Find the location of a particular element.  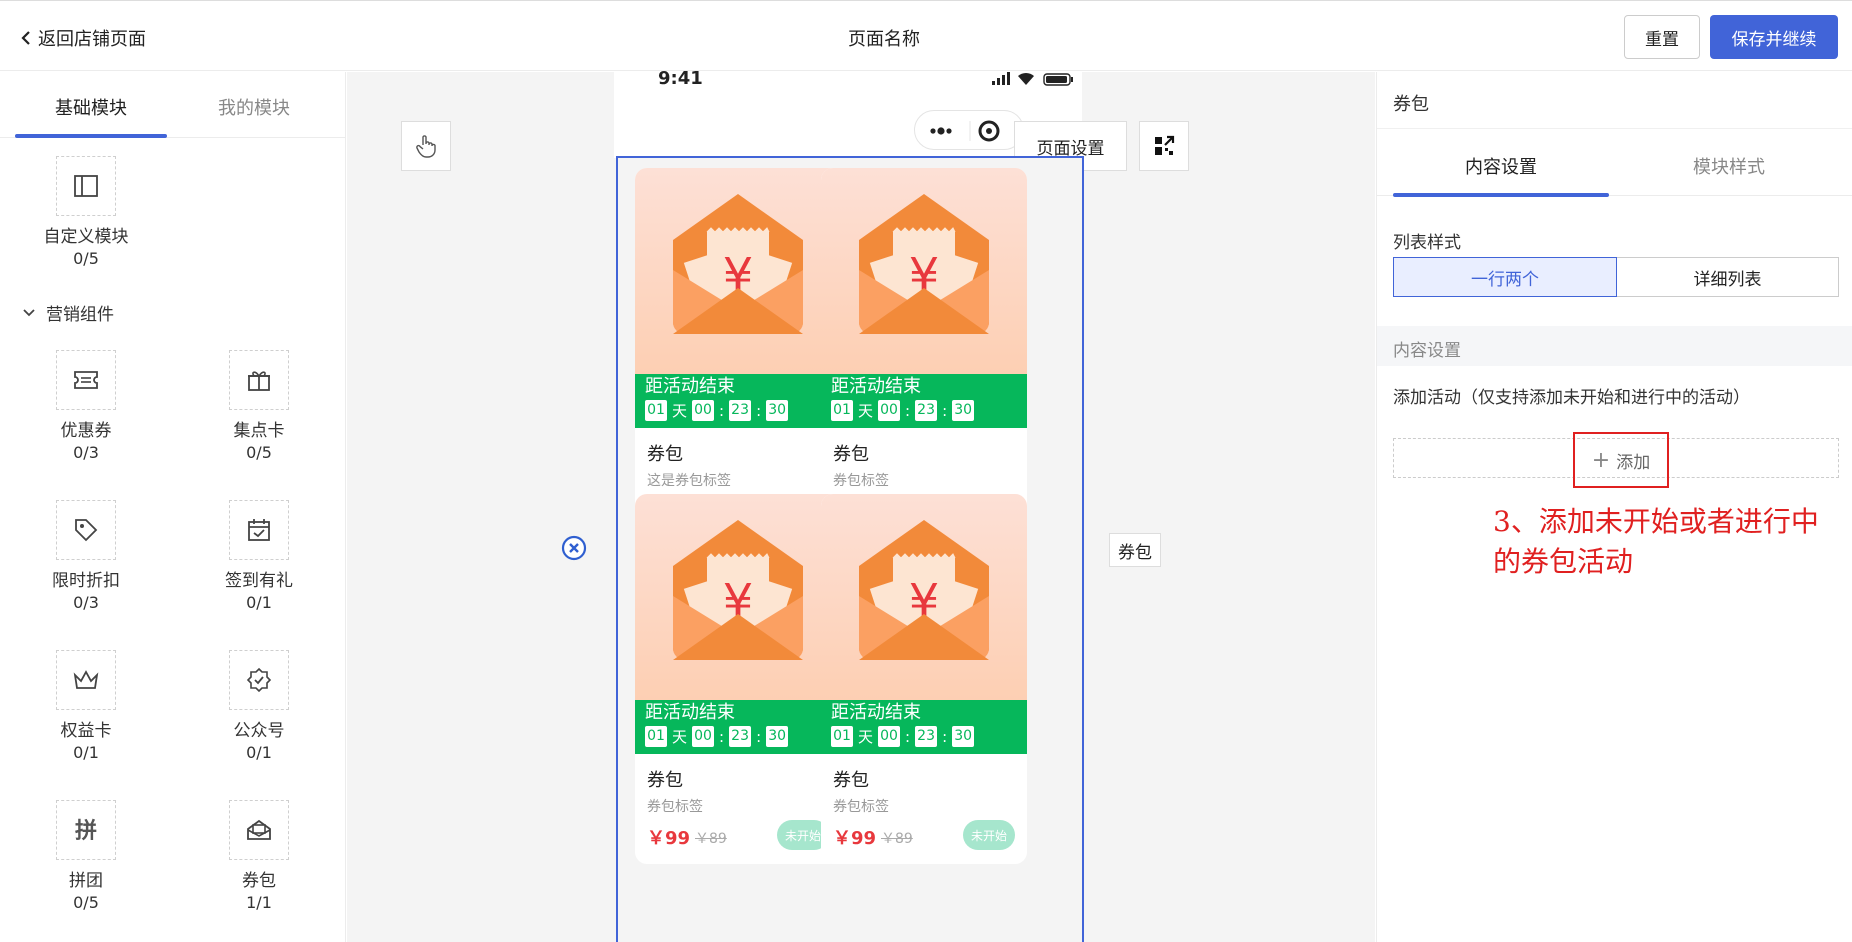

module-name: 优惠券 is located at coordinates (86, 431).